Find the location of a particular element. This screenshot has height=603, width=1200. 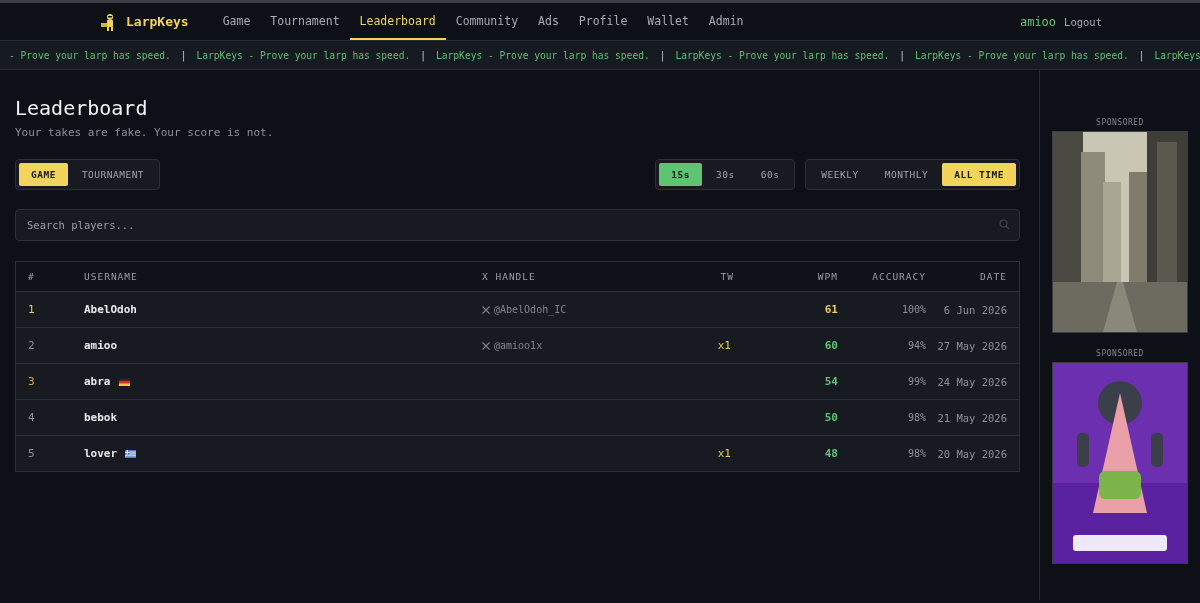

username-cell: AbelOdoh is located at coordinates (110, 309).